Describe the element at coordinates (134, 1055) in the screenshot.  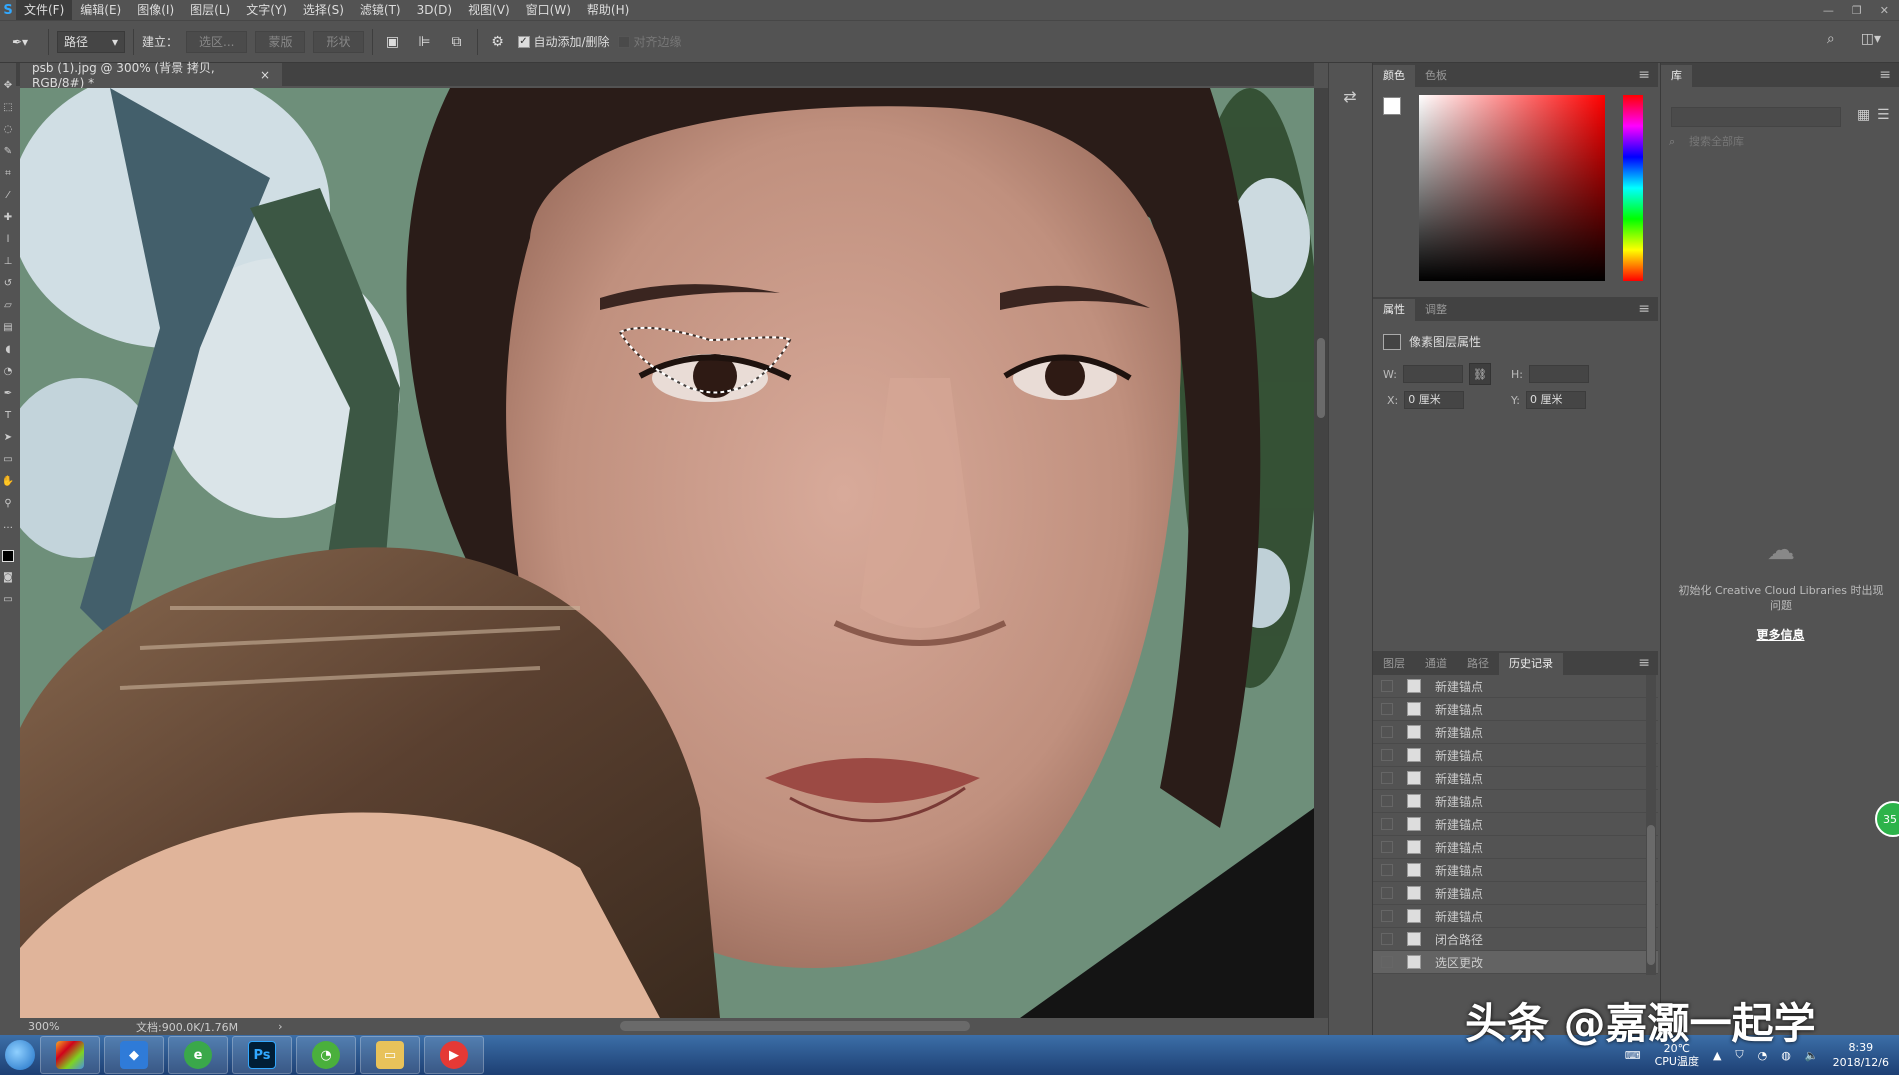
I see `taskbar-app-2: ◆` at that location.